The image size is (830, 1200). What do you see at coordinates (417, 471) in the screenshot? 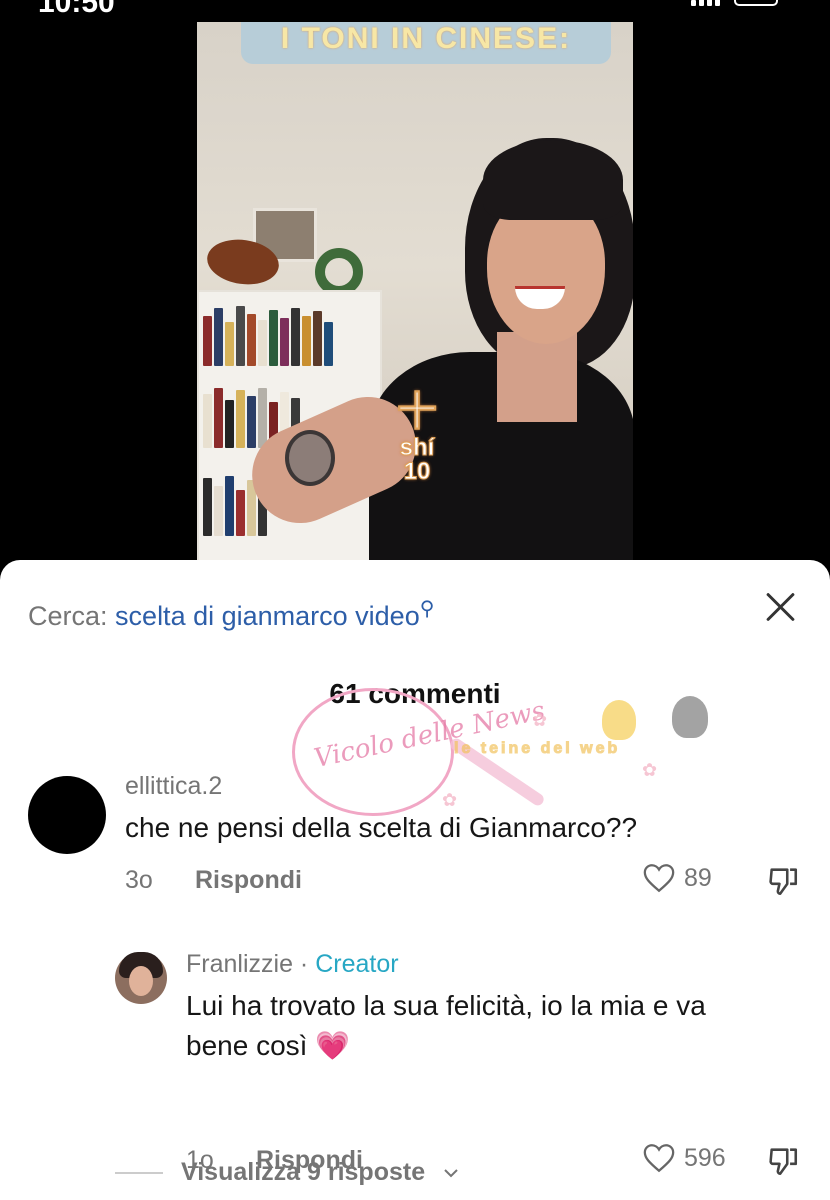
I see `caption-number: 10` at bounding box center [417, 471].